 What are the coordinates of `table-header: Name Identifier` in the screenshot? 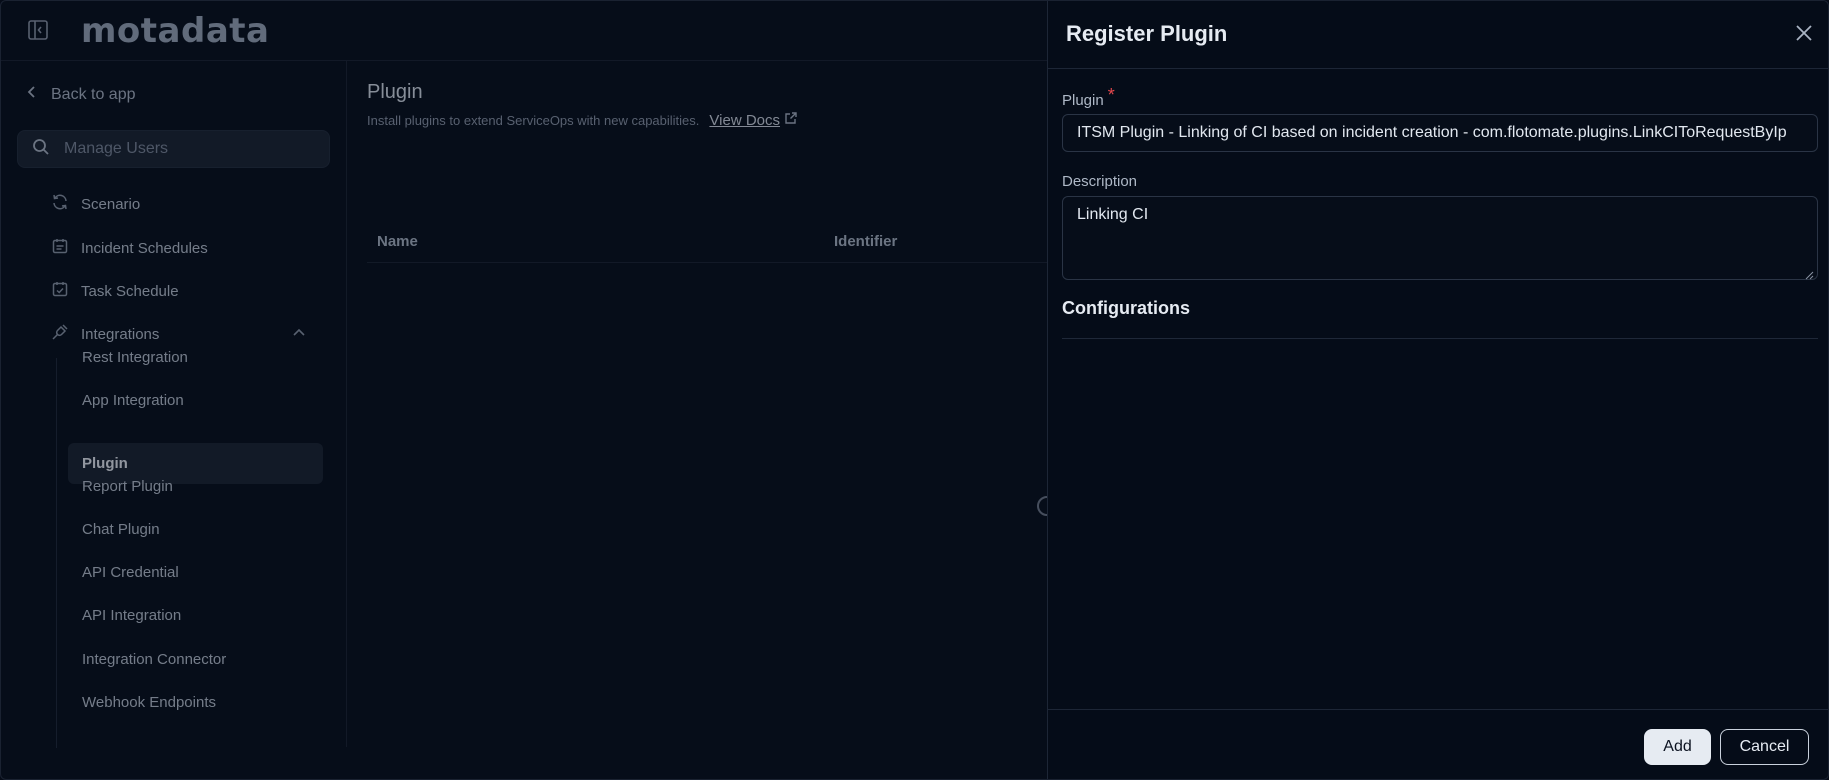 It's located at (707, 243).